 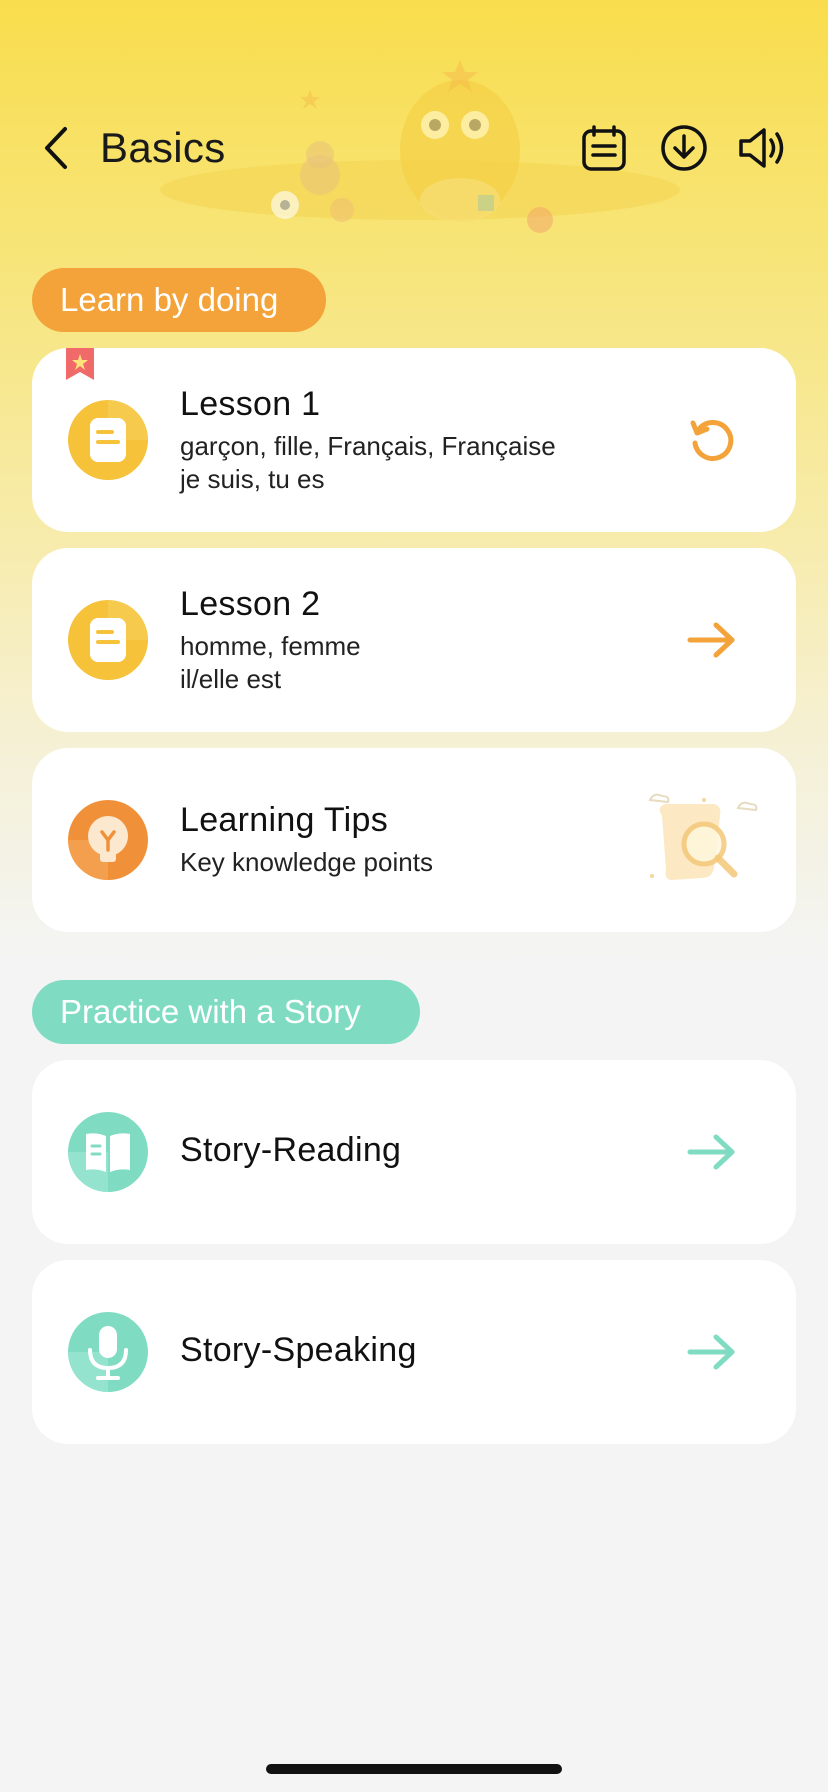 What do you see at coordinates (226, 1012) in the screenshot?
I see `section-tag-practice: Practice with a Story` at bounding box center [226, 1012].